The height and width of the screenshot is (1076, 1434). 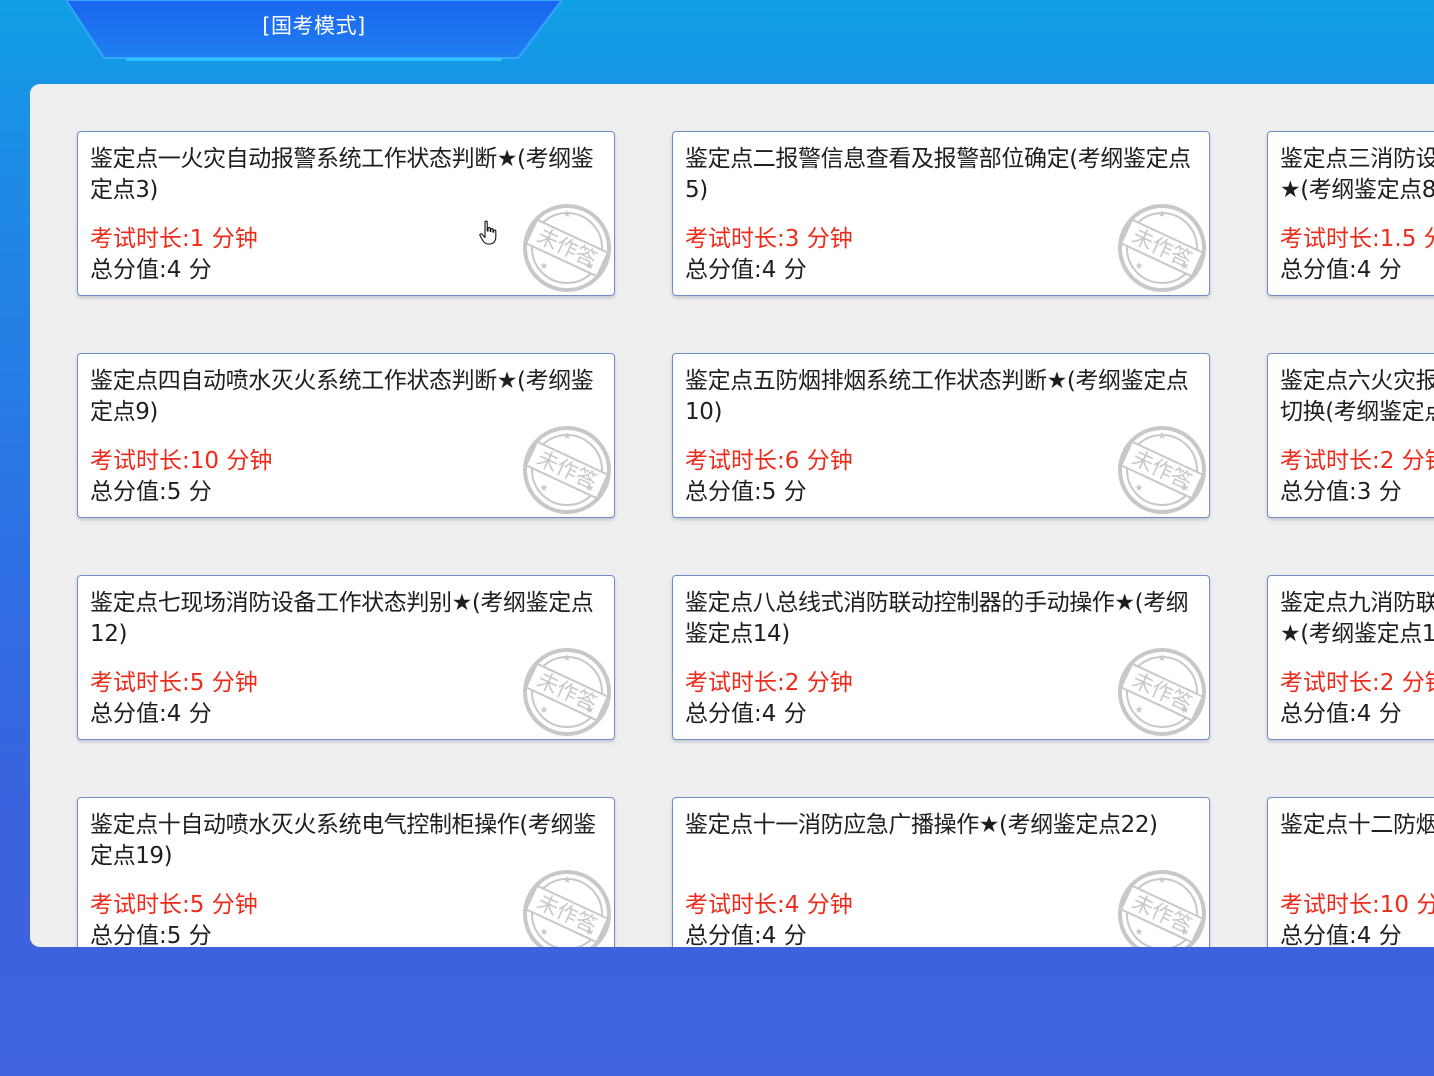 What do you see at coordinates (1357, 618) in the screenshot?
I see `card-title: 鉴定点九消防联 ★(考纲鉴定点1` at bounding box center [1357, 618].